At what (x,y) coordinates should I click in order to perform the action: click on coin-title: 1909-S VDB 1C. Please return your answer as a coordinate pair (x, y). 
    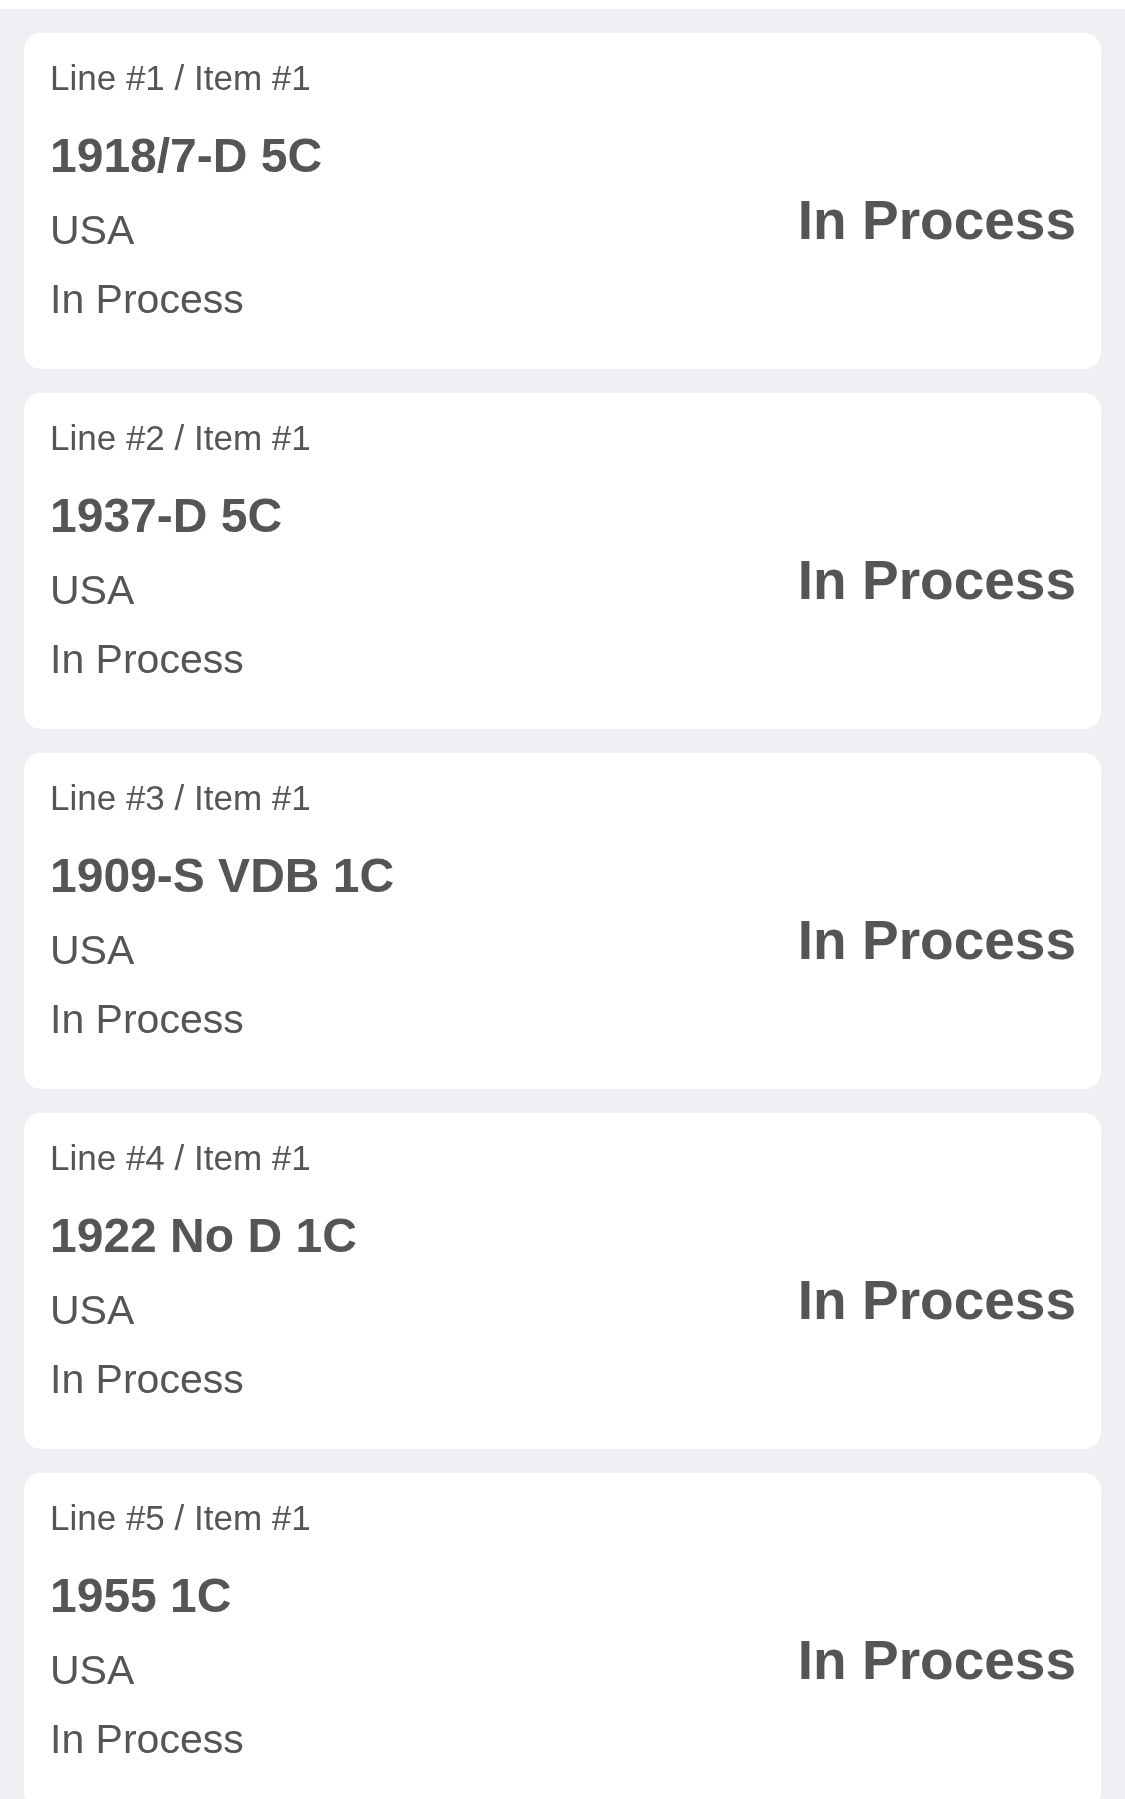
    Looking at the image, I should click on (222, 876).